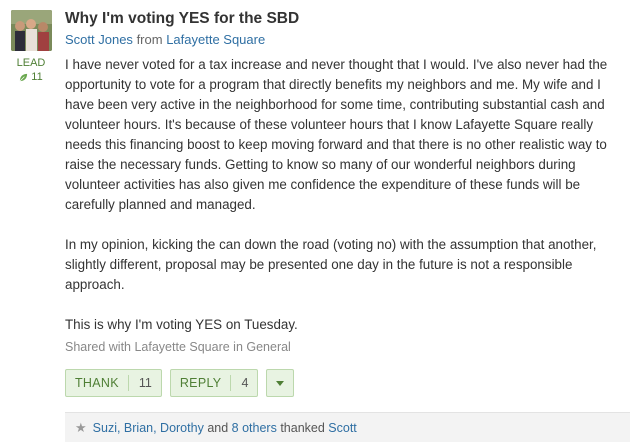 The height and width of the screenshot is (448, 643). Describe the element at coordinates (31, 70) in the screenshot. I see `lead-badge: LEAD 11` at that location.